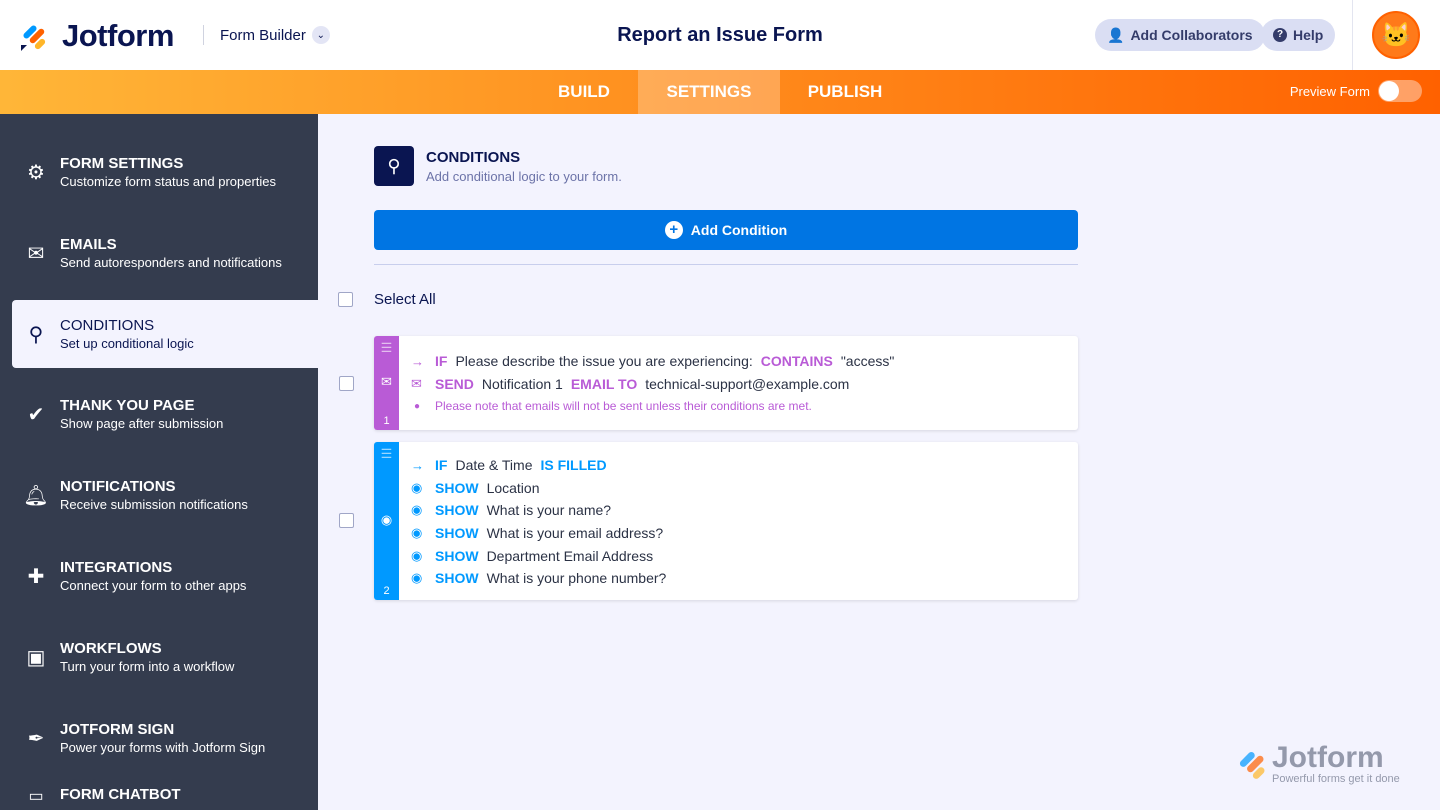  What do you see at coordinates (513, 487) in the screenshot?
I see `field-name: Location` at bounding box center [513, 487].